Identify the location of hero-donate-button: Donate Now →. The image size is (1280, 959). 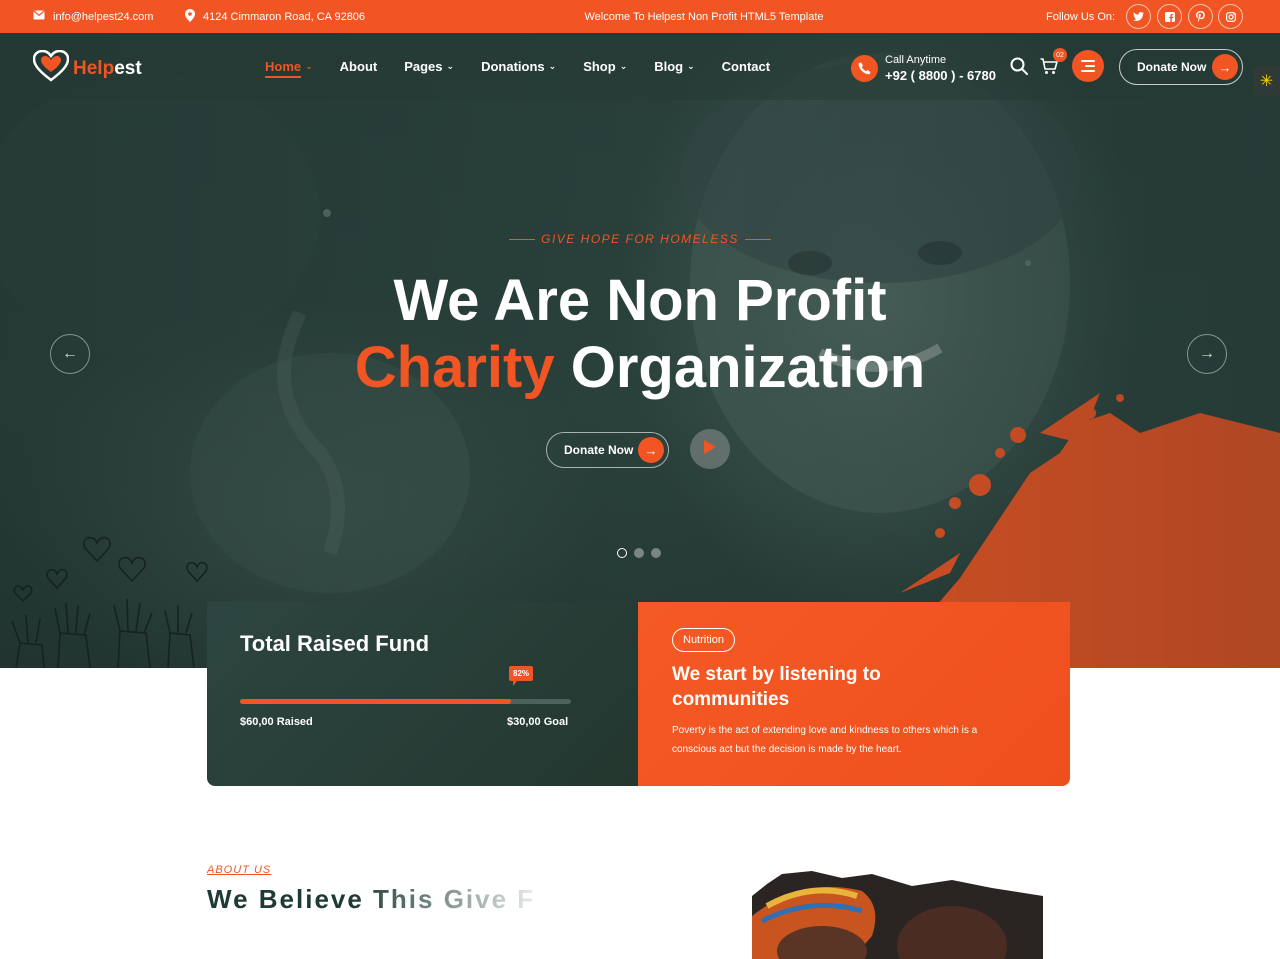
(607, 450).